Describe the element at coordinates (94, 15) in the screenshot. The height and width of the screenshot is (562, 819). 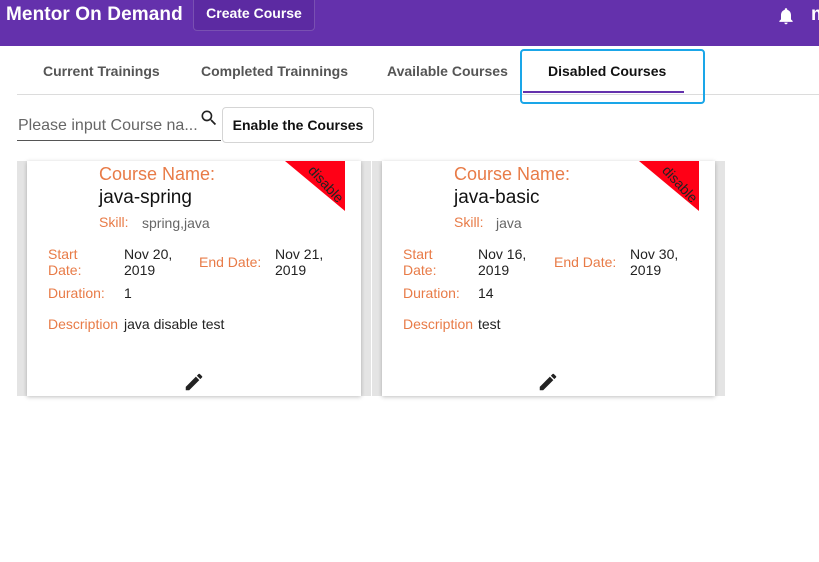
I see `app-brand-title: Mentor On Demand` at that location.